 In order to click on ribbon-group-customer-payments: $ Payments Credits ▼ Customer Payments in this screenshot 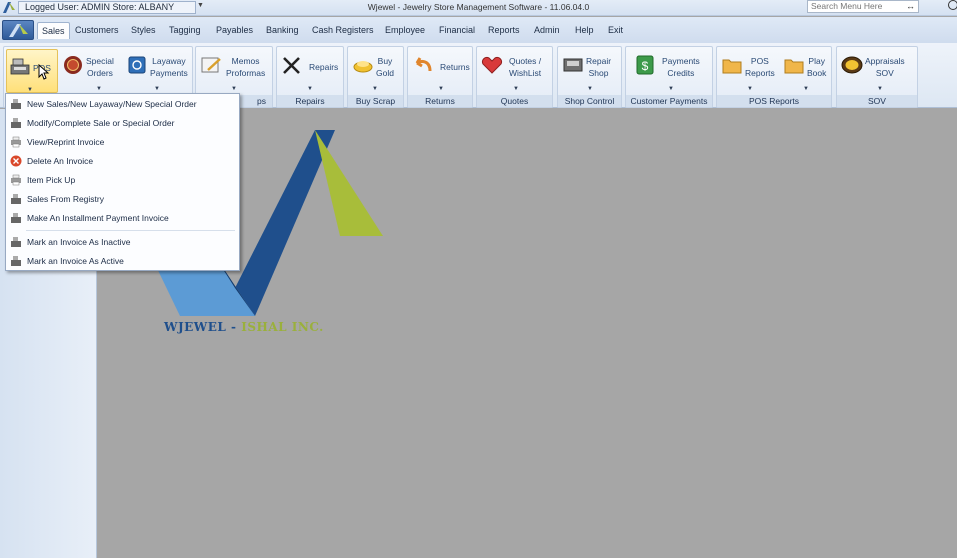, I will do `click(669, 77)`.